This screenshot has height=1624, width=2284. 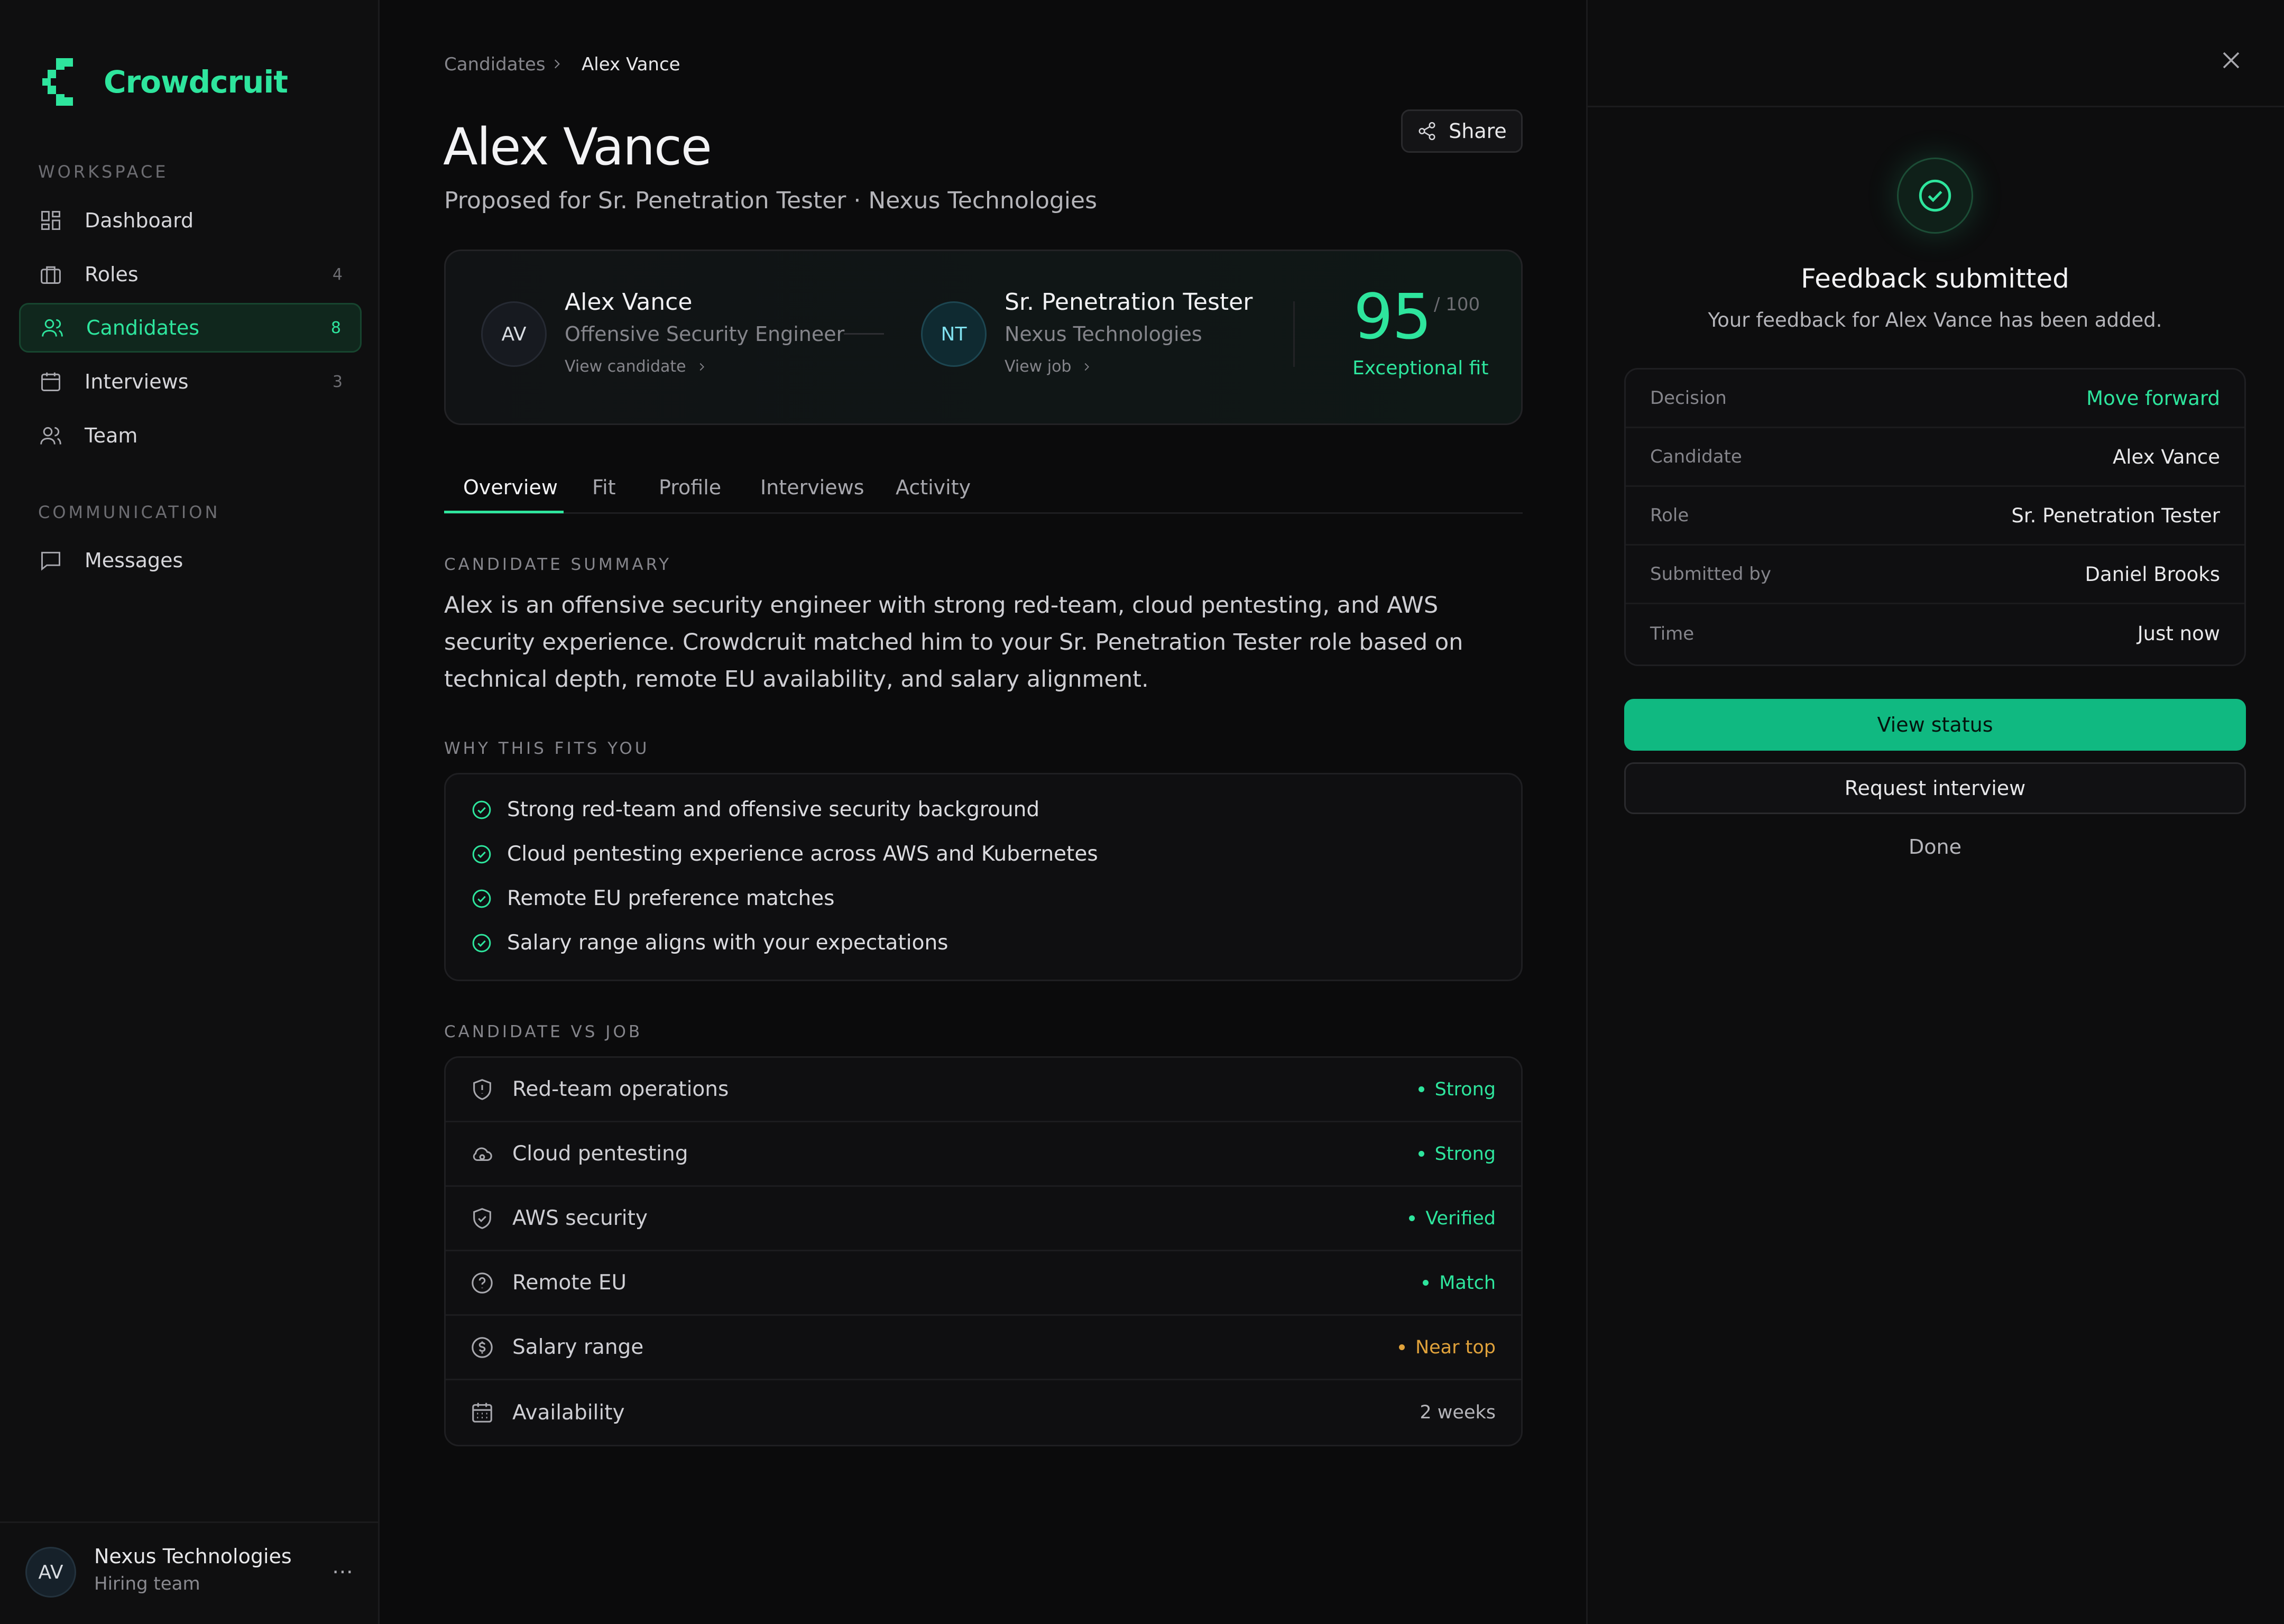 What do you see at coordinates (620, 1089) in the screenshot?
I see `comparison-label: Red-team operations` at bounding box center [620, 1089].